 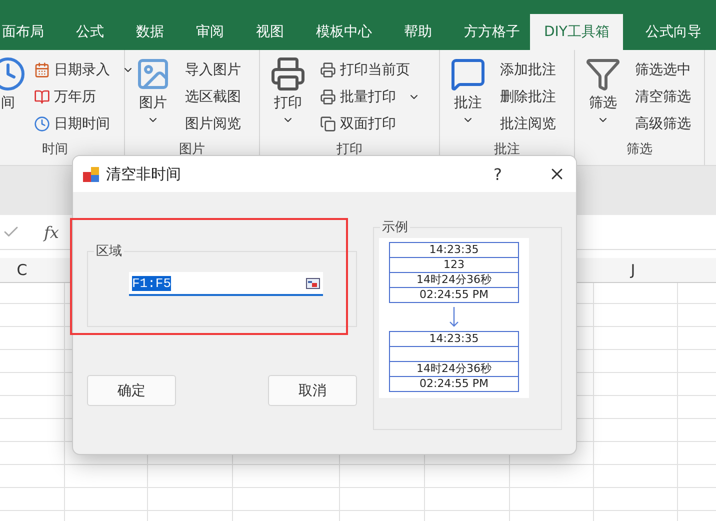 I want to click on column-header: C, so click(x=22, y=270).